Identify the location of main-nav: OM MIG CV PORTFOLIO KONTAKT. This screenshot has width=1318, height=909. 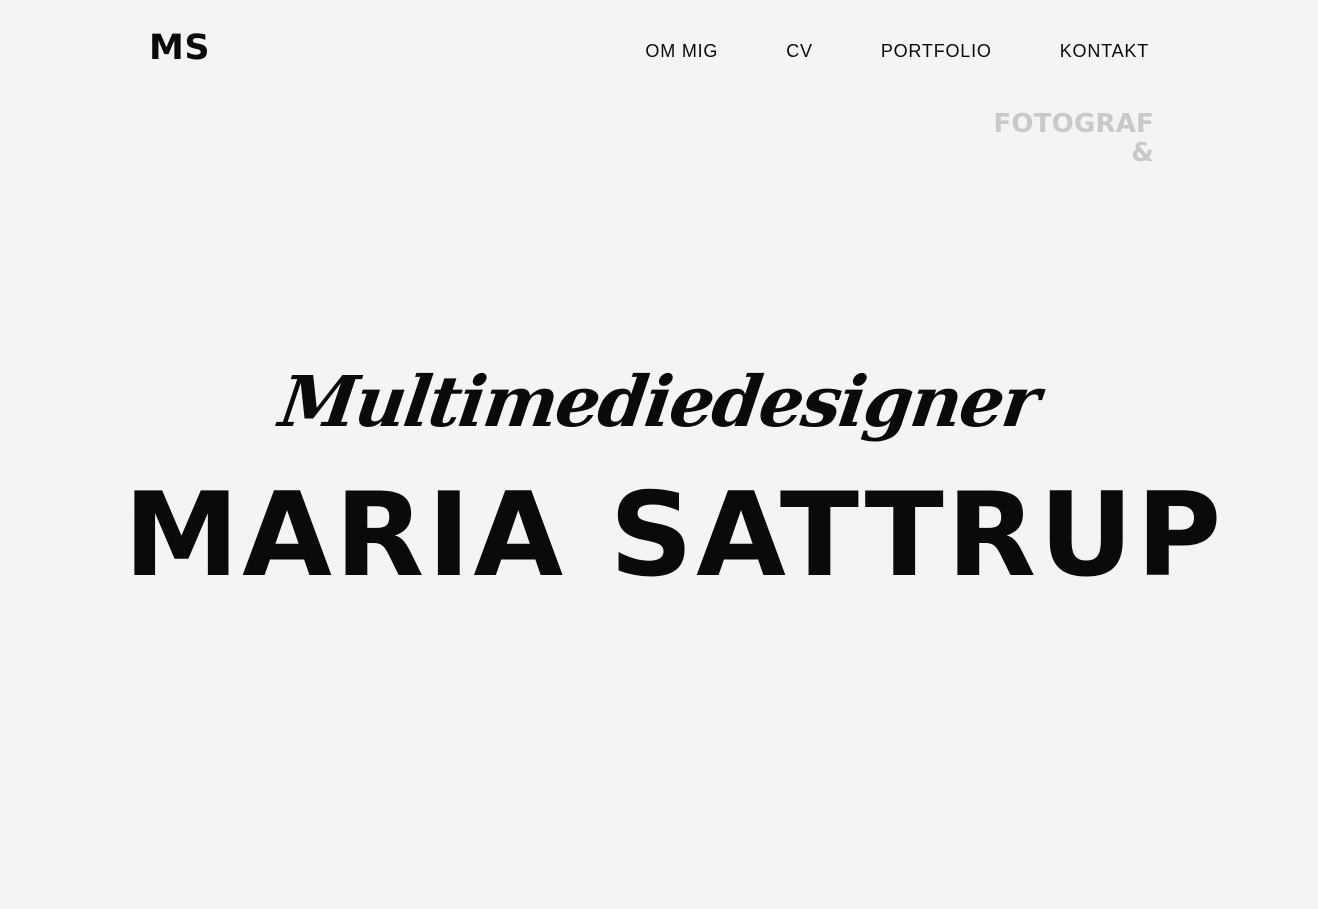
(897, 51).